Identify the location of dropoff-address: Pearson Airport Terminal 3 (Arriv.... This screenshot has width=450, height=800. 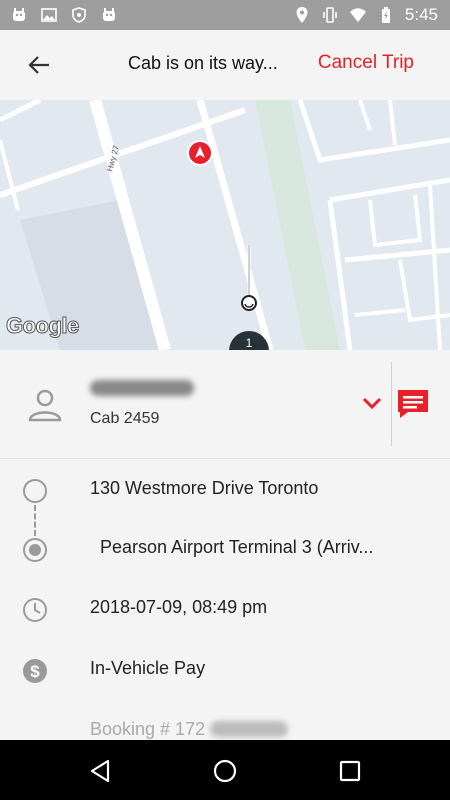
(237, 547).